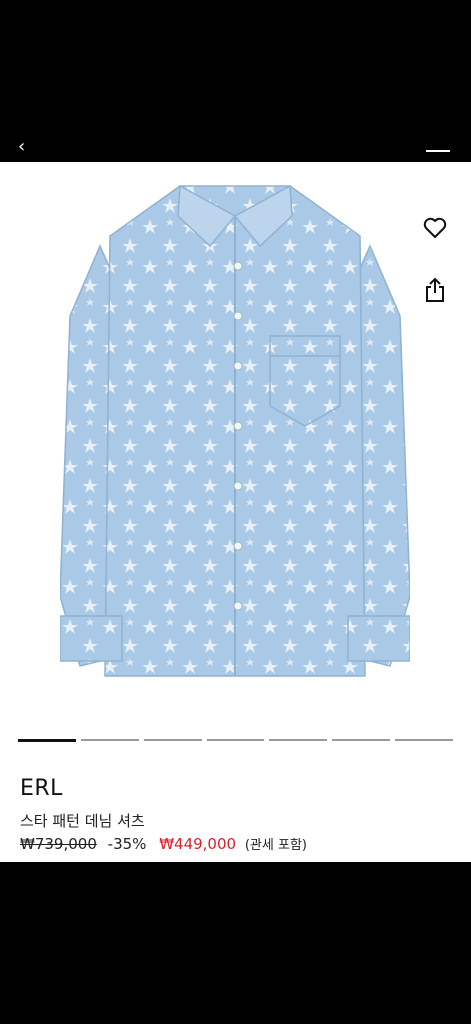 This screenshot has height=1024, width=471. I want to click on sale-price: ₩449,000, so click(198, 844).